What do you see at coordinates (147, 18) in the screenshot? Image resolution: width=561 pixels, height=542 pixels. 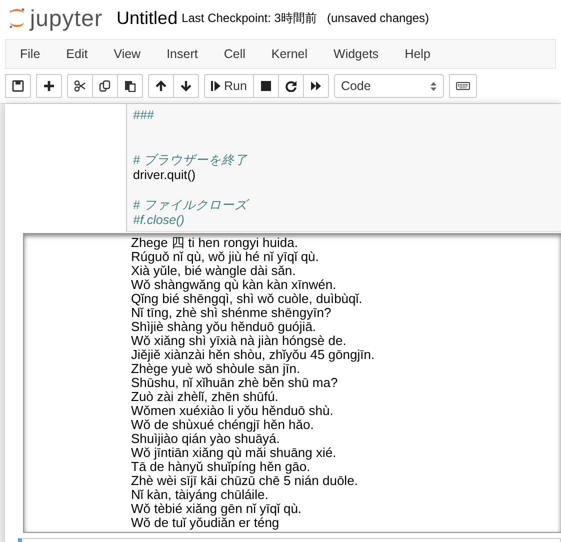 I see `notebook-title: Untitled` at bounding box center [147, 18].